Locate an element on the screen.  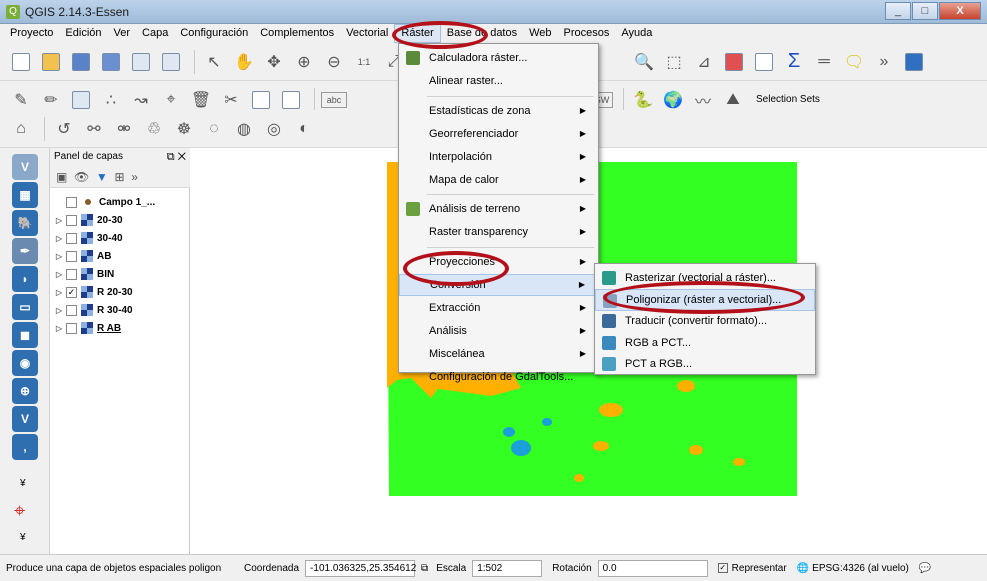
select-features-icon: ⬚ is located at coordinates (674, 62).